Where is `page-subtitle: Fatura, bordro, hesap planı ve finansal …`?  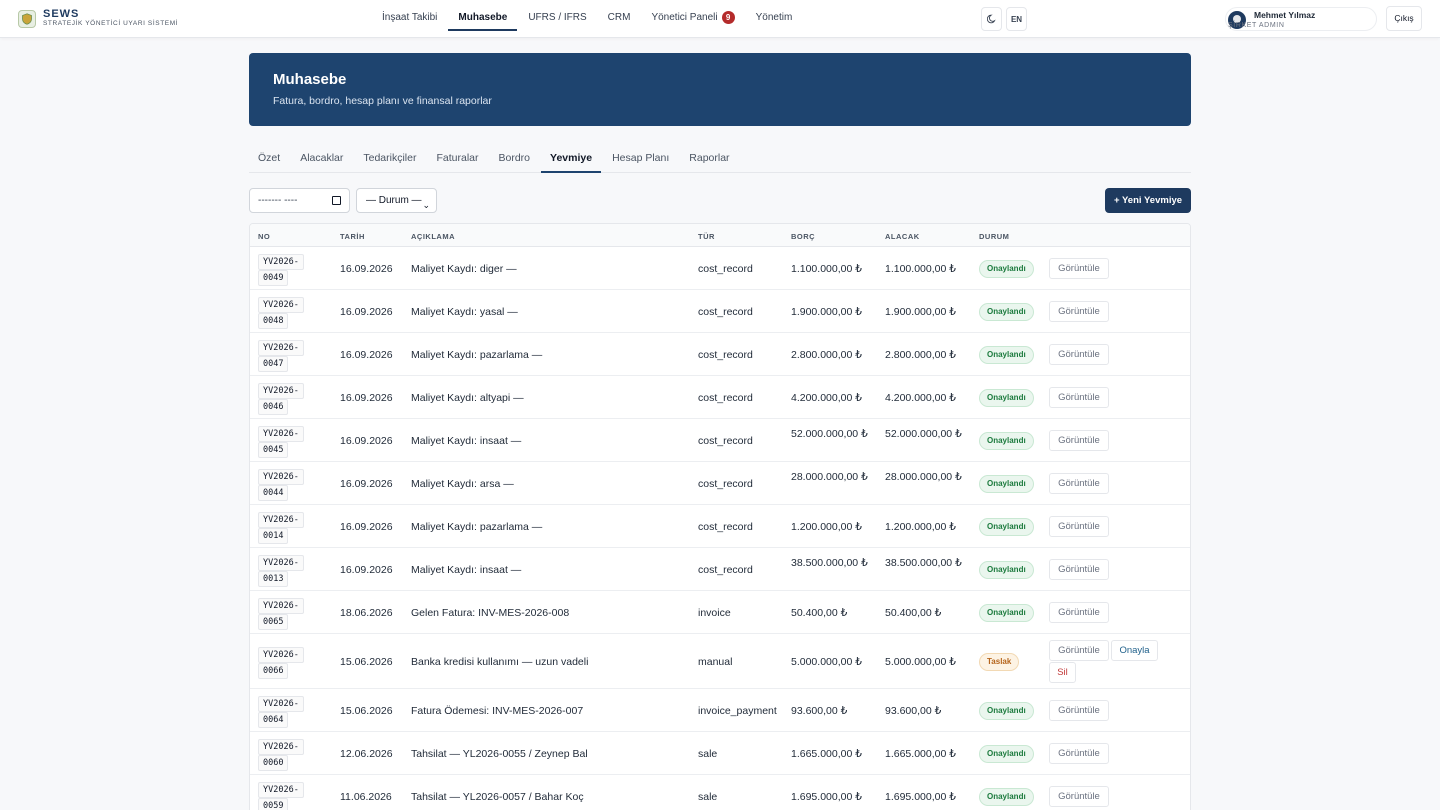
page-subtitle: Fatura, bordro, hesap planı ve finansal … is located at coordinates (382, 101).